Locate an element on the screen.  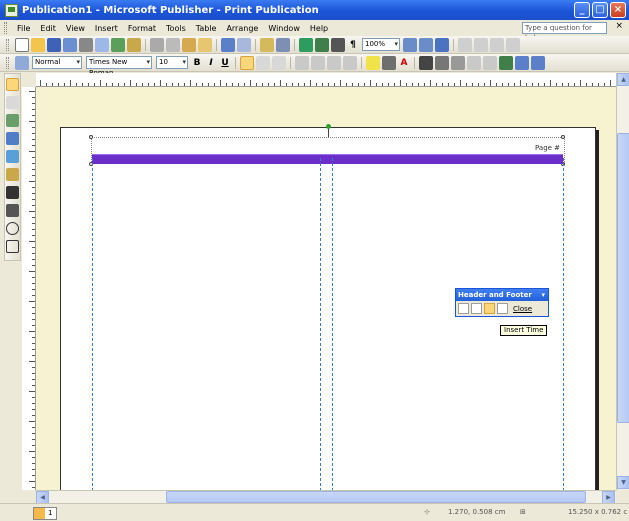
font-size-select: 10 is located at coordinates (172, 62).